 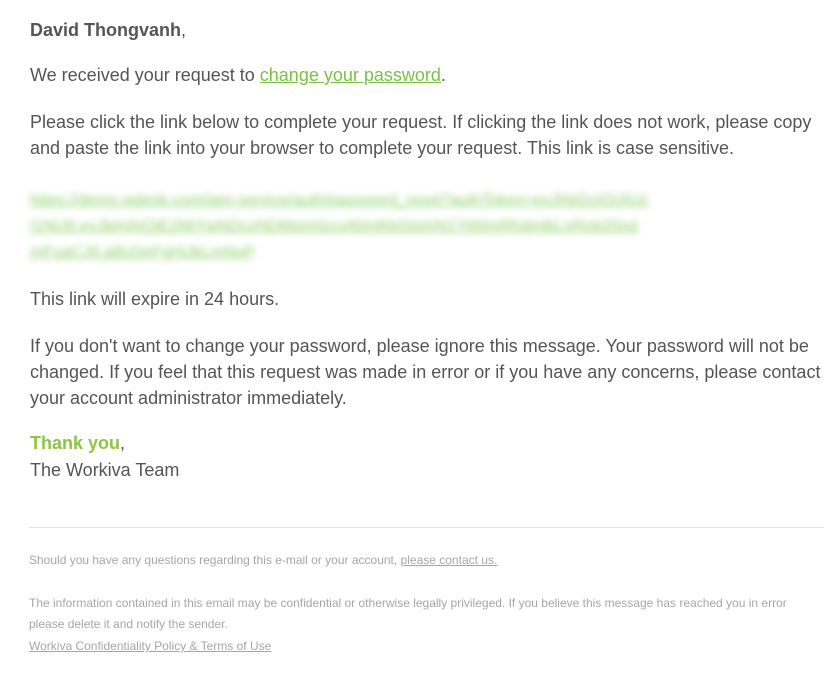 What do you see at coordinates (443, 75) in the screenshot?
I see `request-suffix: .` at bounding box center [443, 75].